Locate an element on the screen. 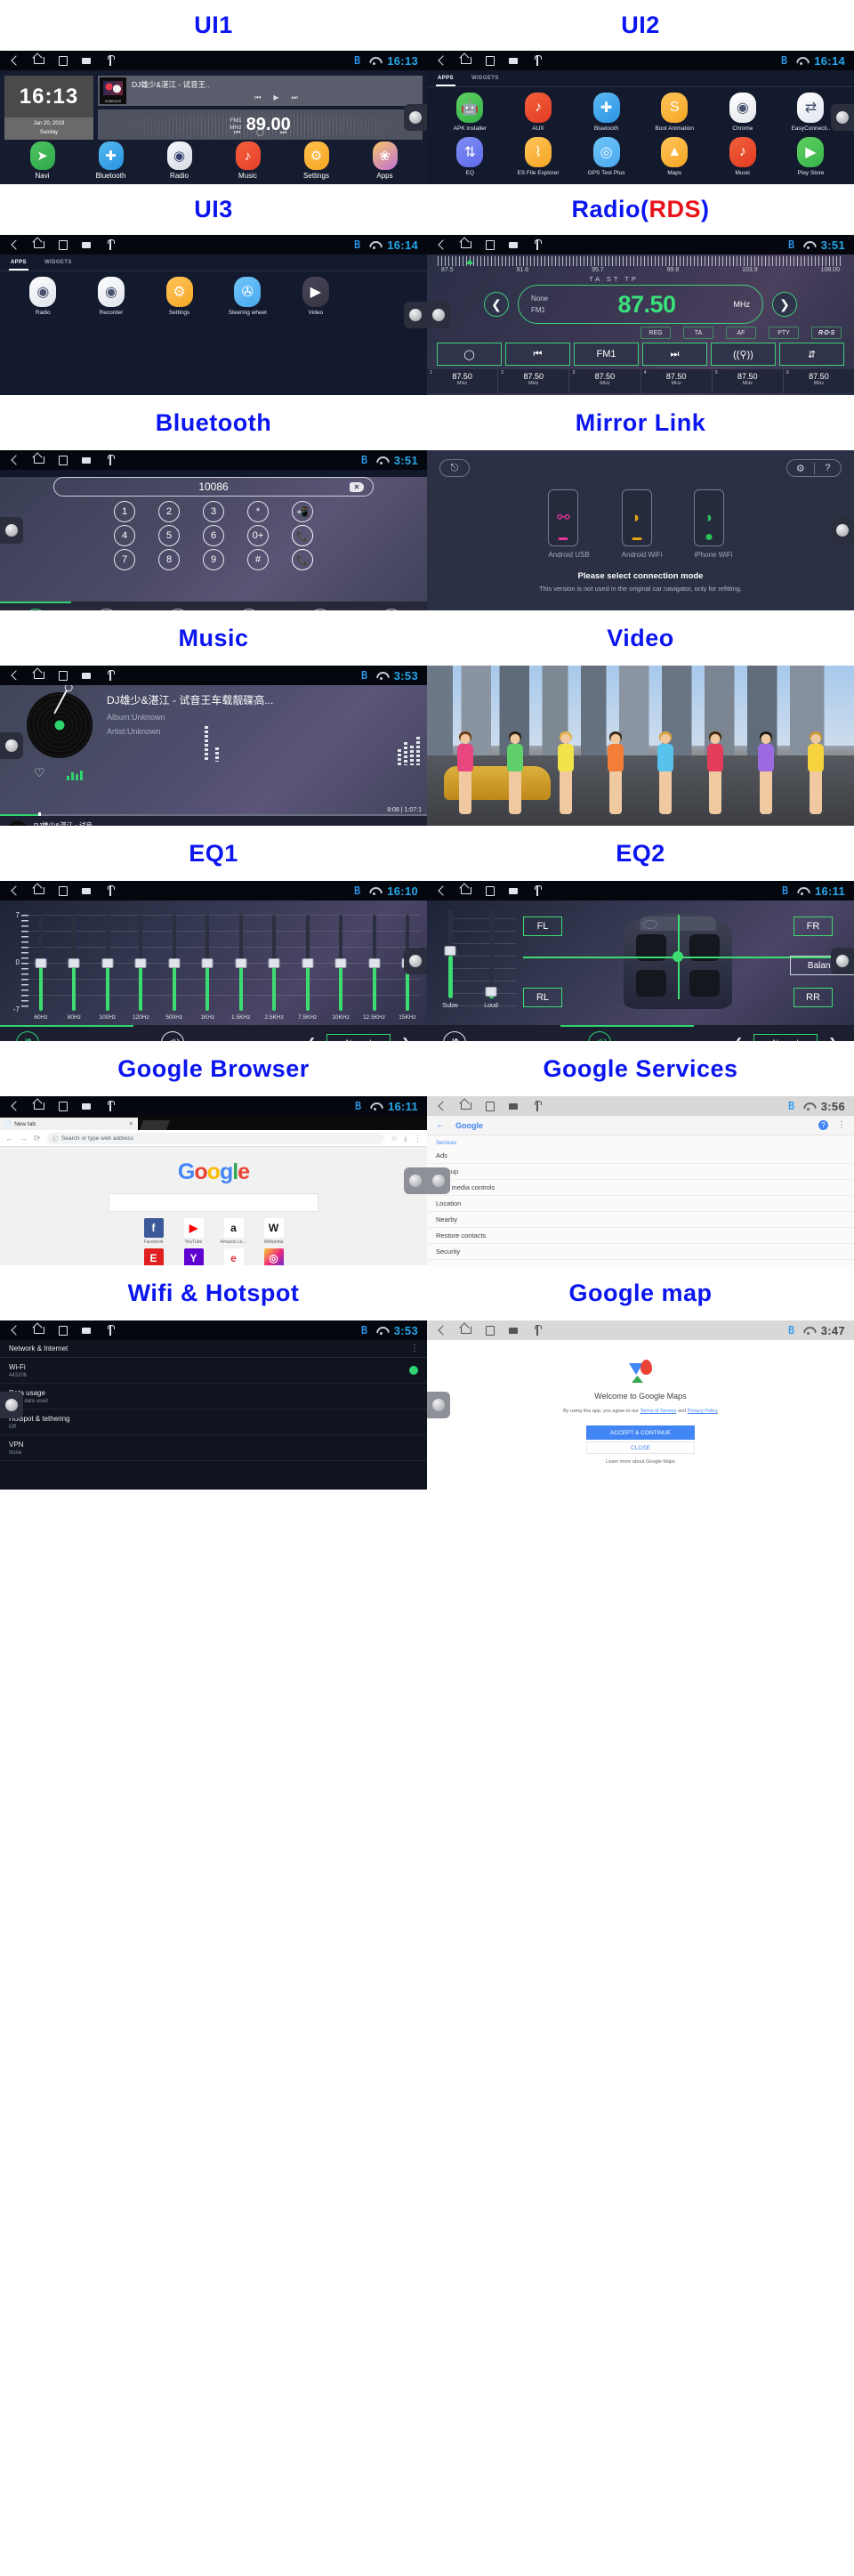 The image size is (854, 2576). back-icon: ← is located at coordinates (9, 1138).